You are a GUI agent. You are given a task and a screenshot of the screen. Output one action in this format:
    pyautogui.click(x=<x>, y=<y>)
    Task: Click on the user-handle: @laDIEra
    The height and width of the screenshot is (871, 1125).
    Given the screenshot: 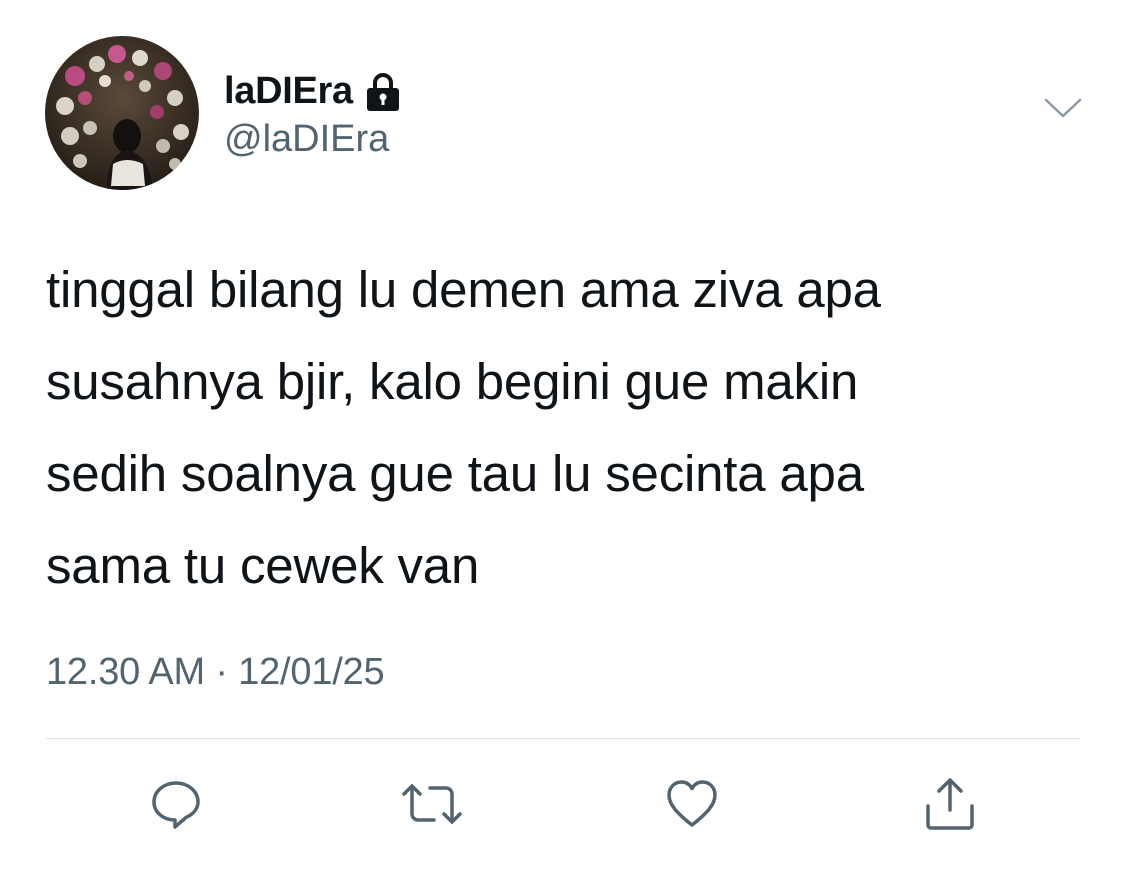 What is the action you would take?
    pyautogui.click(x=306, y=139)
    